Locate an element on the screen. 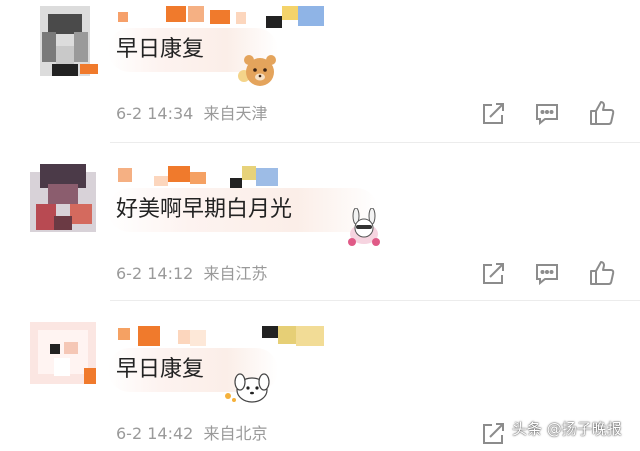 This screenshot has width=640, height=451. comment-meta: 6-2 14:34 来自天津 is located at coordinates (192, 114).